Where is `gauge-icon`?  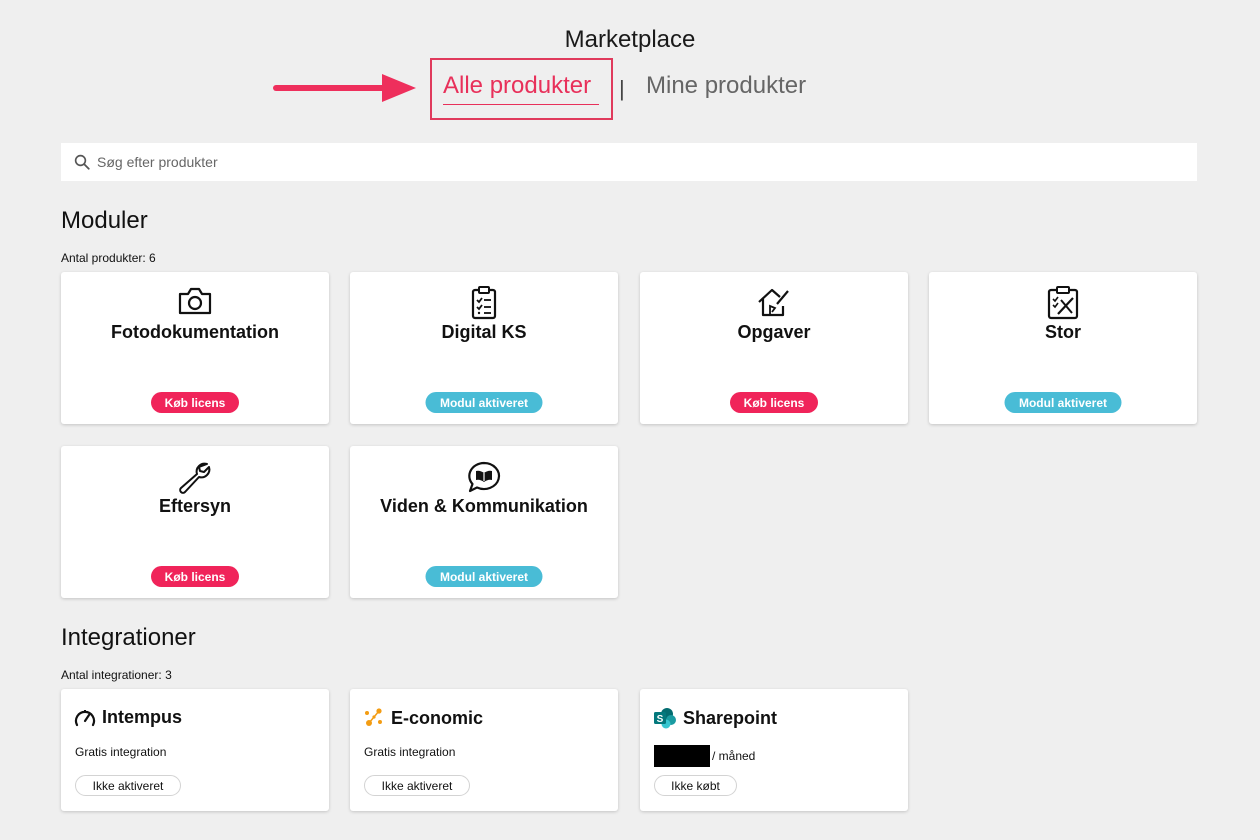
gauge-icon is located at coordinates (85, 717).